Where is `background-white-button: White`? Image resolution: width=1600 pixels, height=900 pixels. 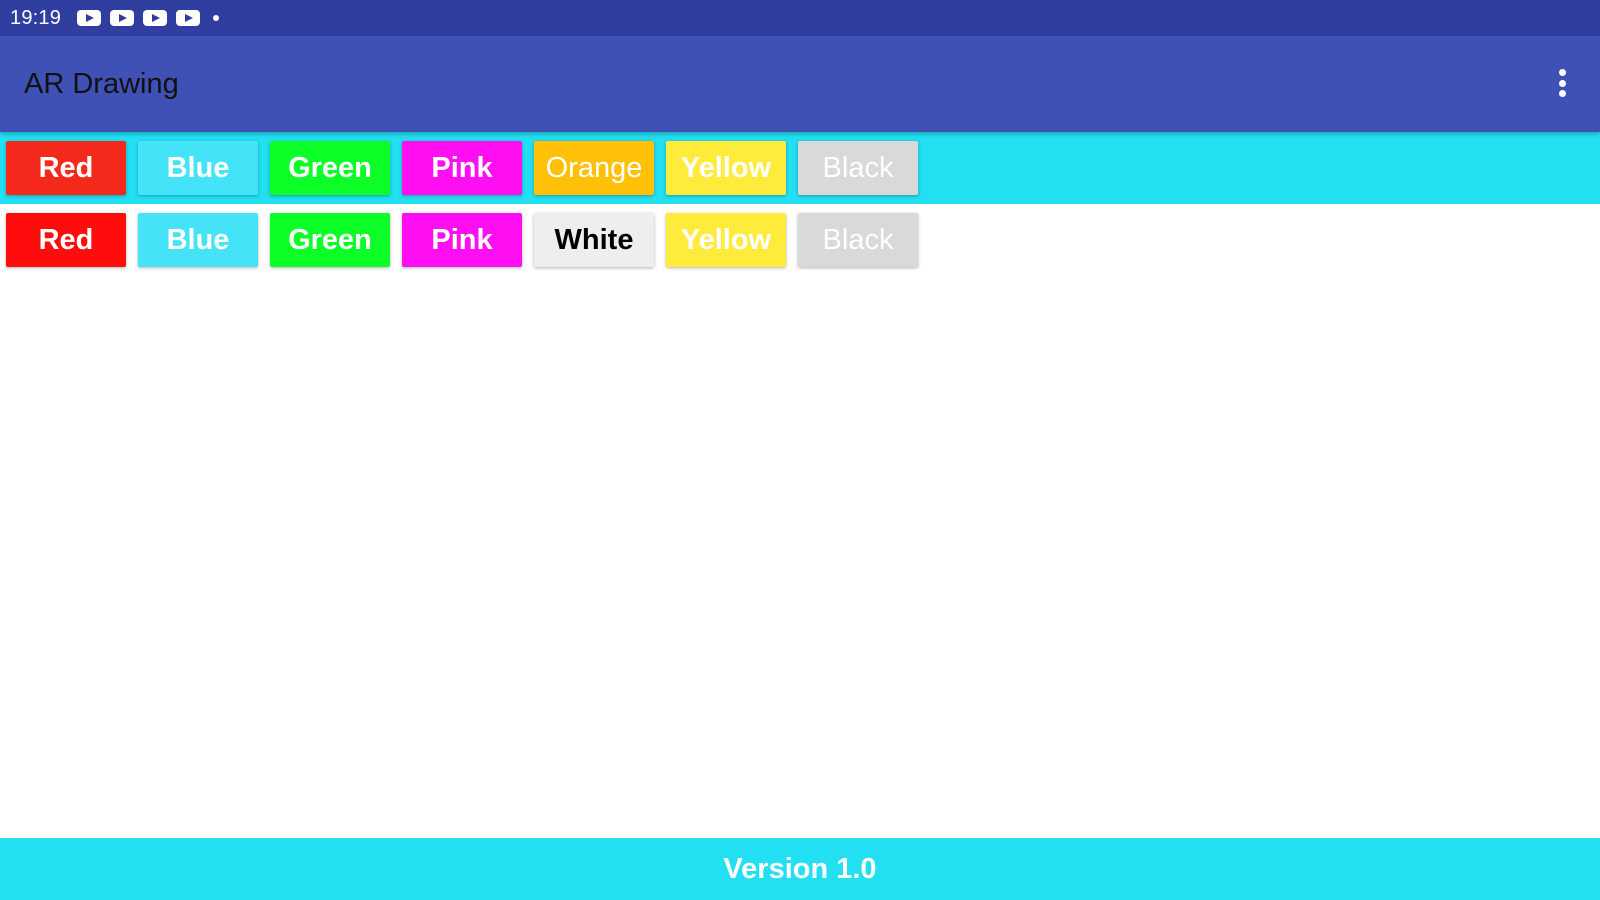 background-white-button: White is located at coordinates (594, 240).